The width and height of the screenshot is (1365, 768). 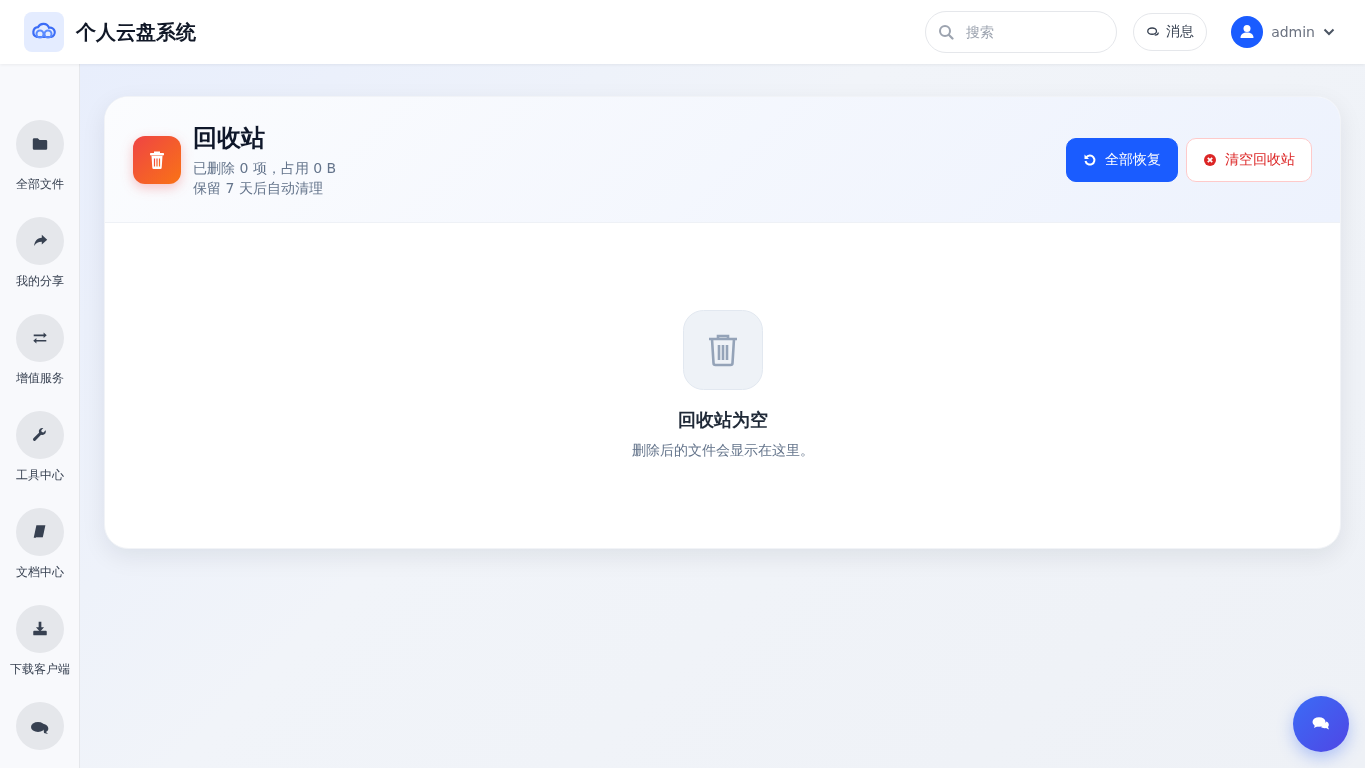 What do you see at coordinates (229, 138) in the screenshot?
I see `panel-title: 回收站` at bounding box center [229, 138].